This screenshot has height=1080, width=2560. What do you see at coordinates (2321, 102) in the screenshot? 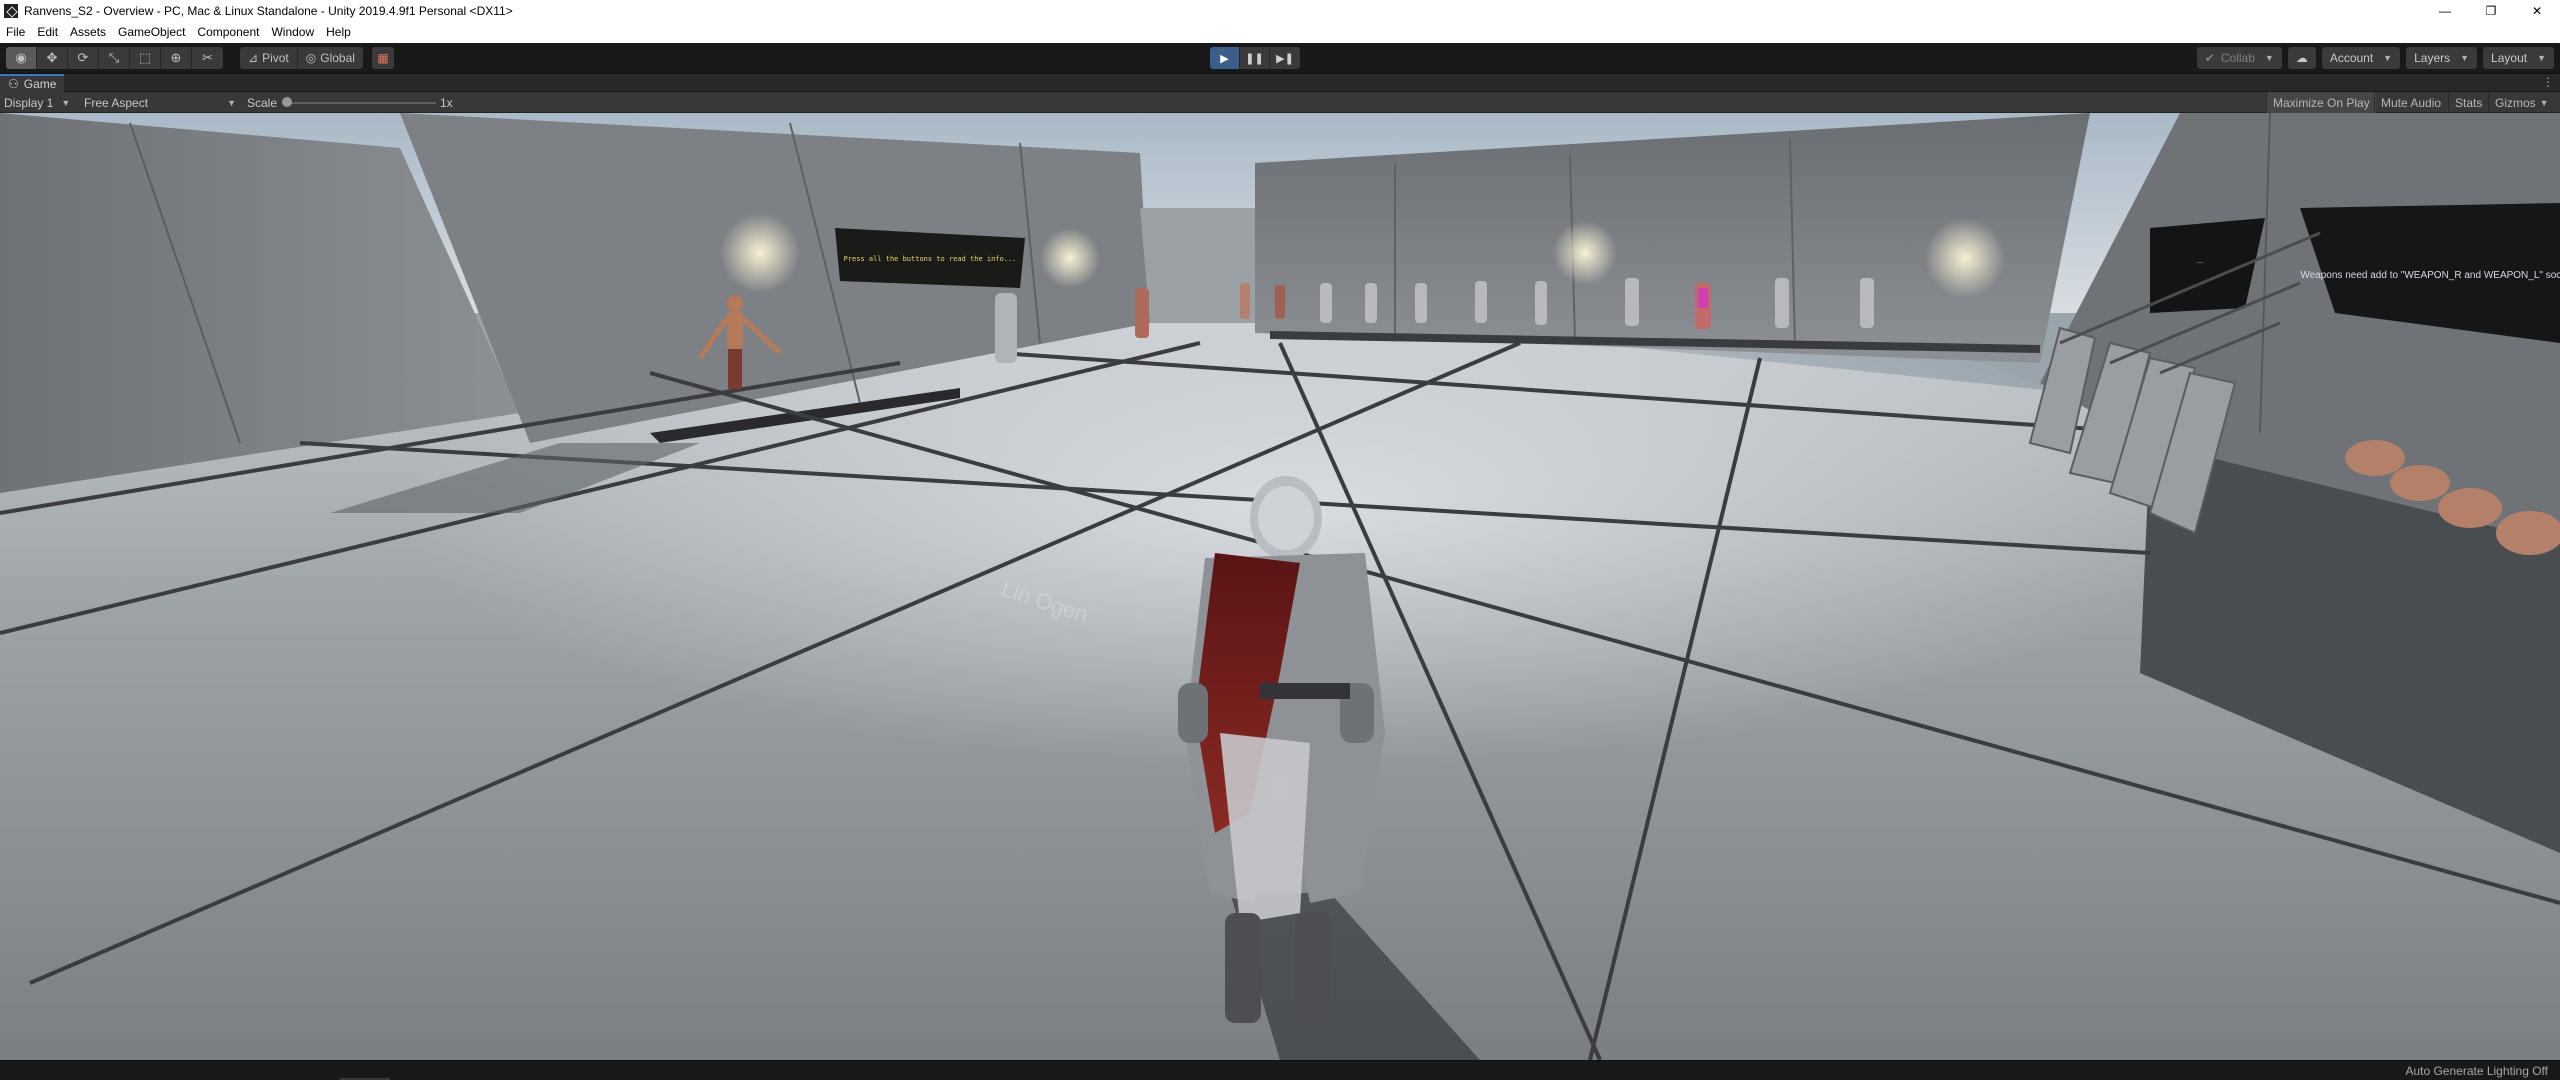
I see `maximize-on-play-toggle: Maximize On Play` at bounding box center [2321, 102].